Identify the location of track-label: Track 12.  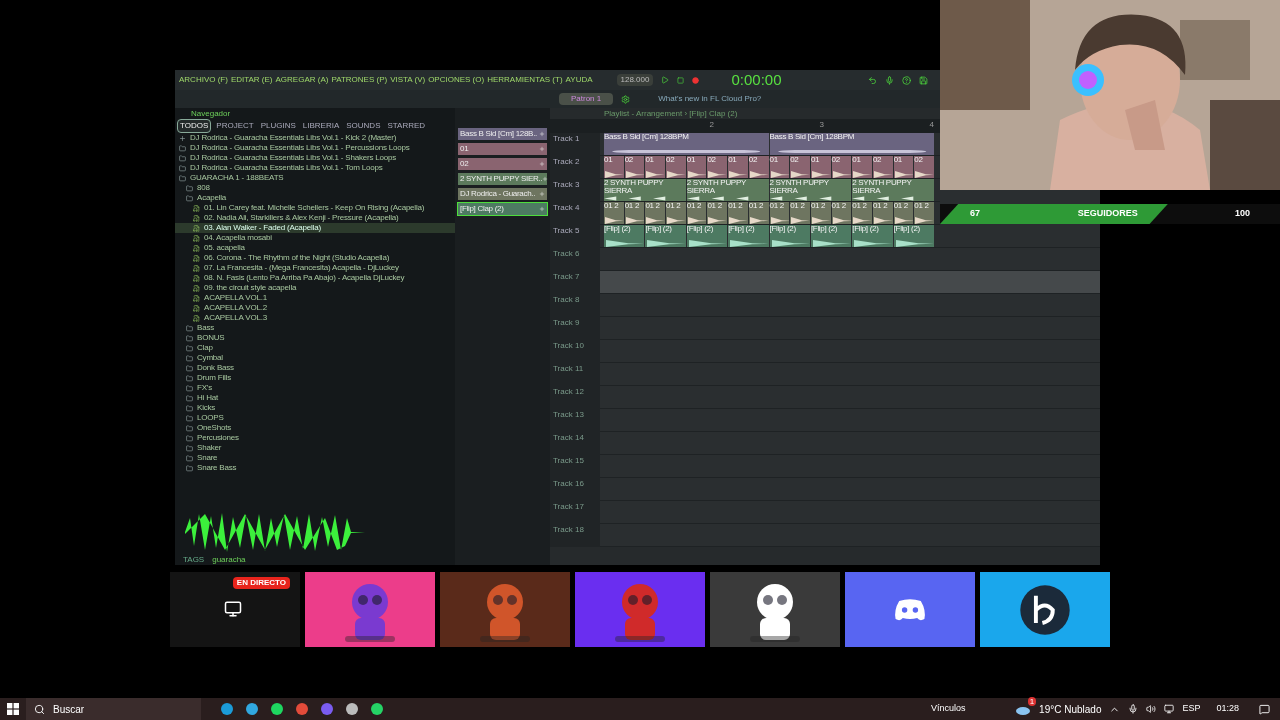
(575, 397).